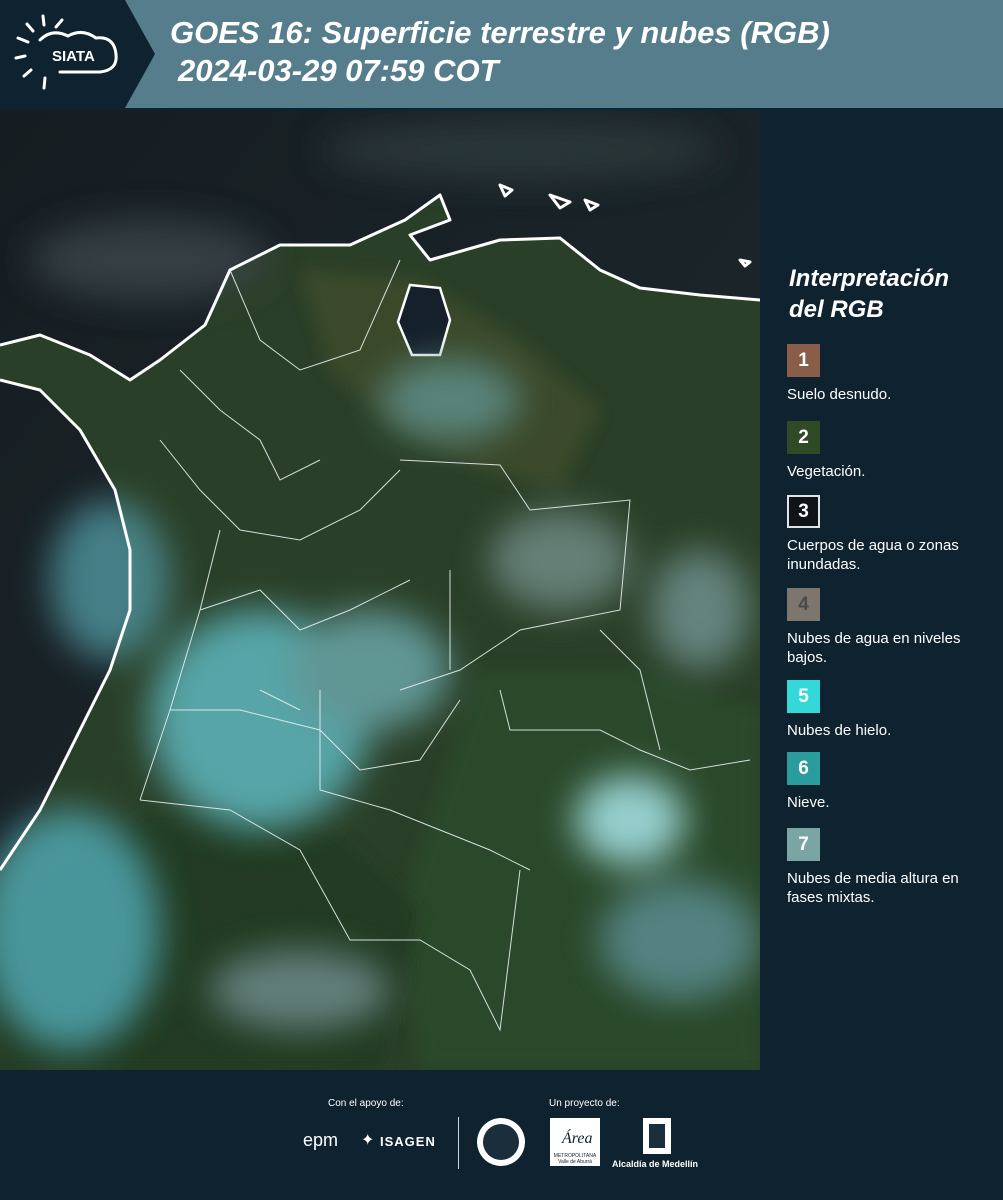  I want to click on legend-number: 2, so click(803, 437).